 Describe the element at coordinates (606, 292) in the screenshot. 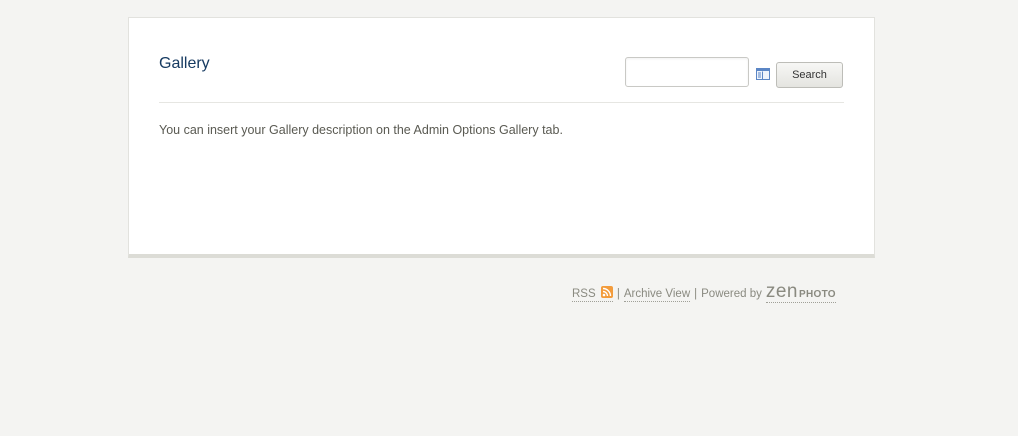

I see `rss-icon` at that location.